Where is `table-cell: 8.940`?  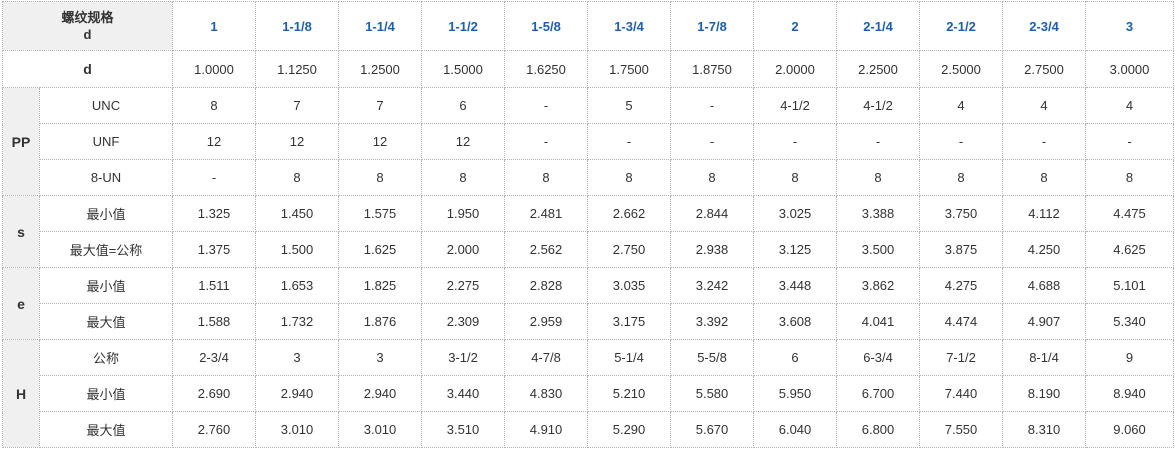 table-cell: 8.940 is located at coordinates (1130, 393).